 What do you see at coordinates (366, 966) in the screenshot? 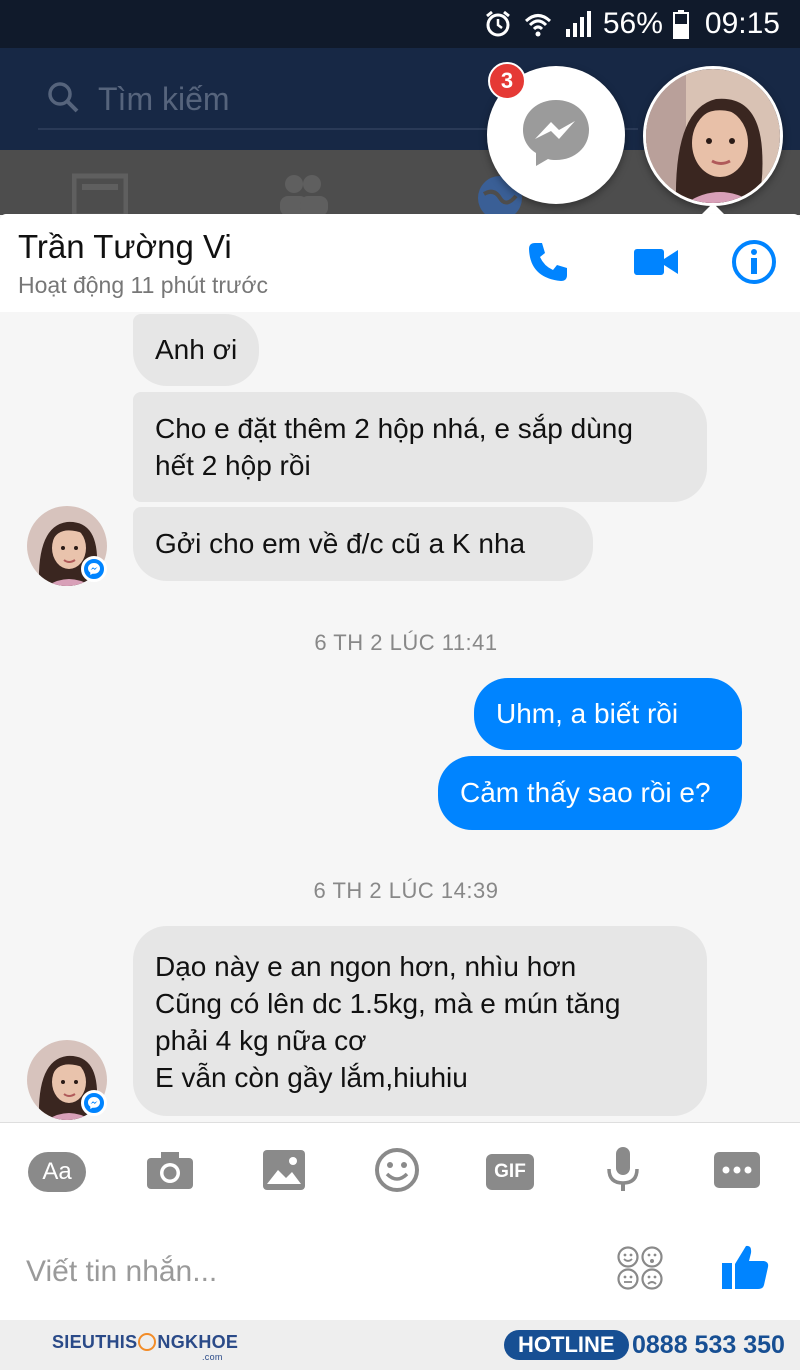
I see `message-text: Dạo này e an ngon hơn, nhìu hơn` at bounding box center [366, 966].